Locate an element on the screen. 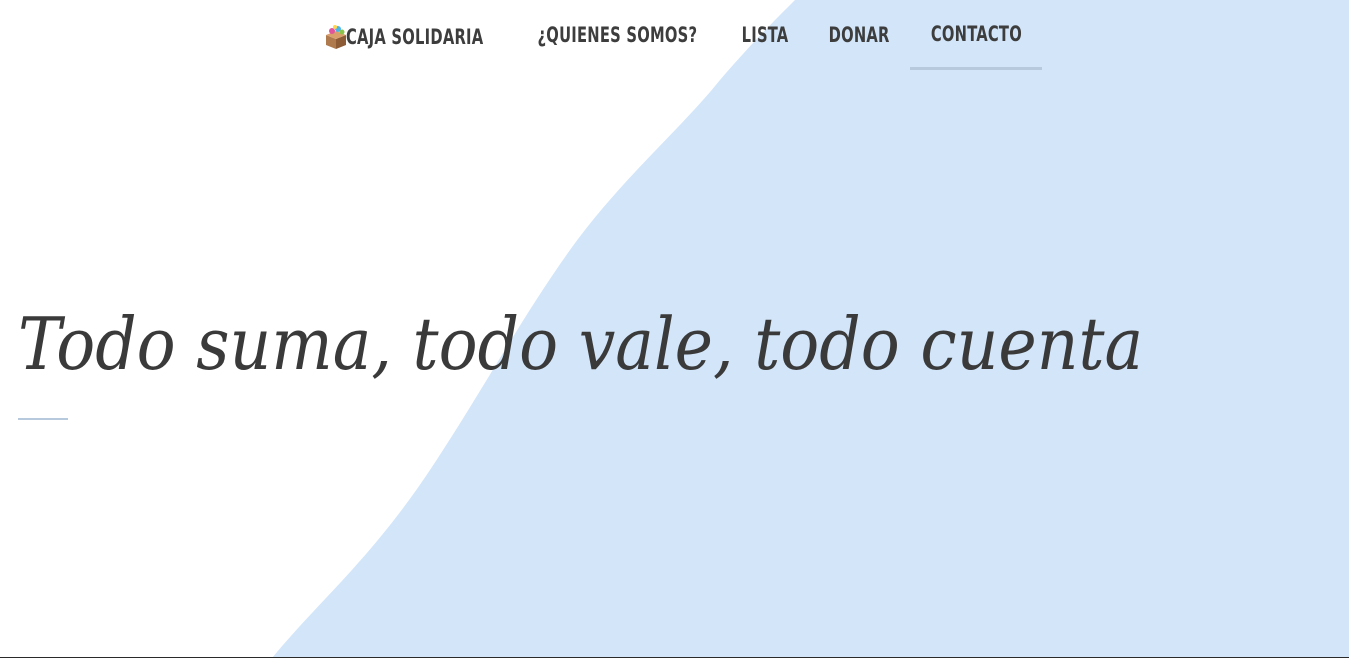 The width and height of the screenshot is (1349, 658). nav-item-label: CONTACTO is located at coordinates (976, 33).